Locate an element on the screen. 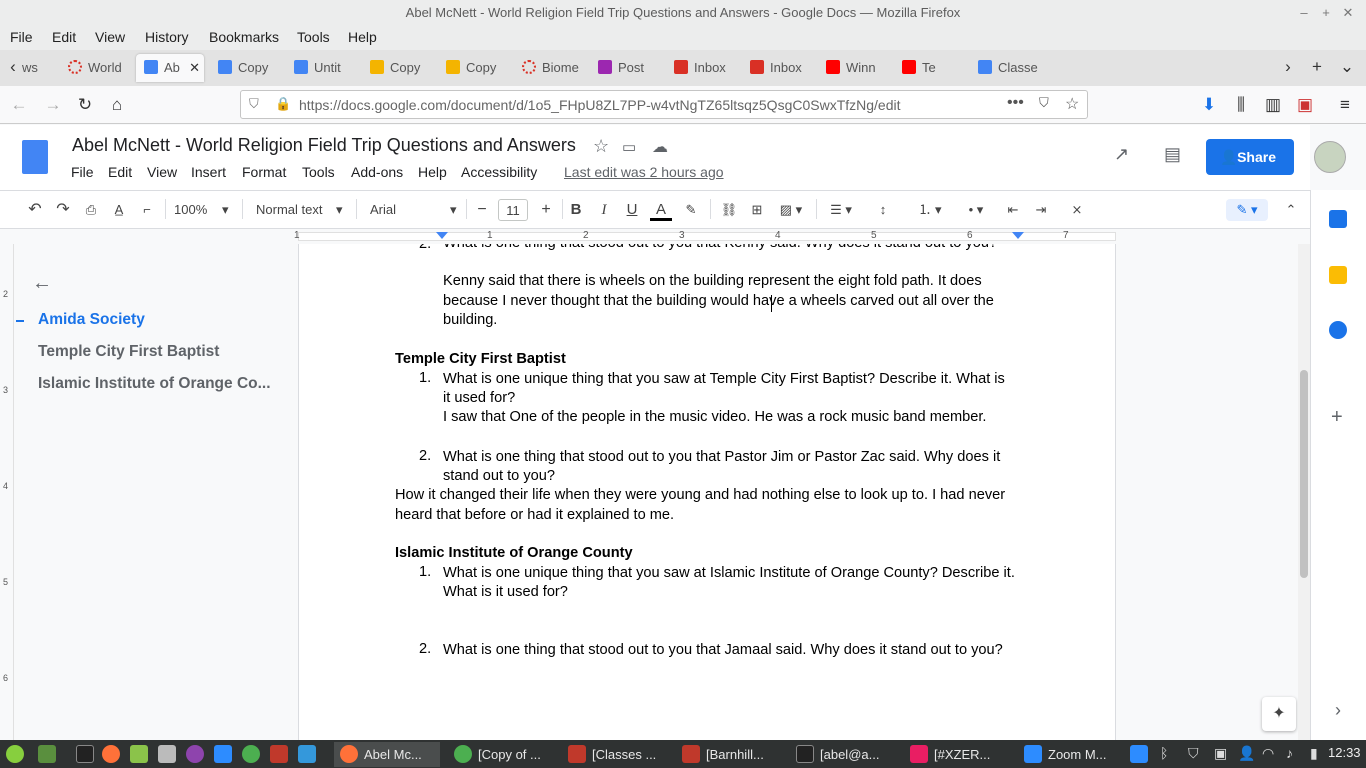  bookmark-star-icon: ☆ is located at coordinates (1072, 104).